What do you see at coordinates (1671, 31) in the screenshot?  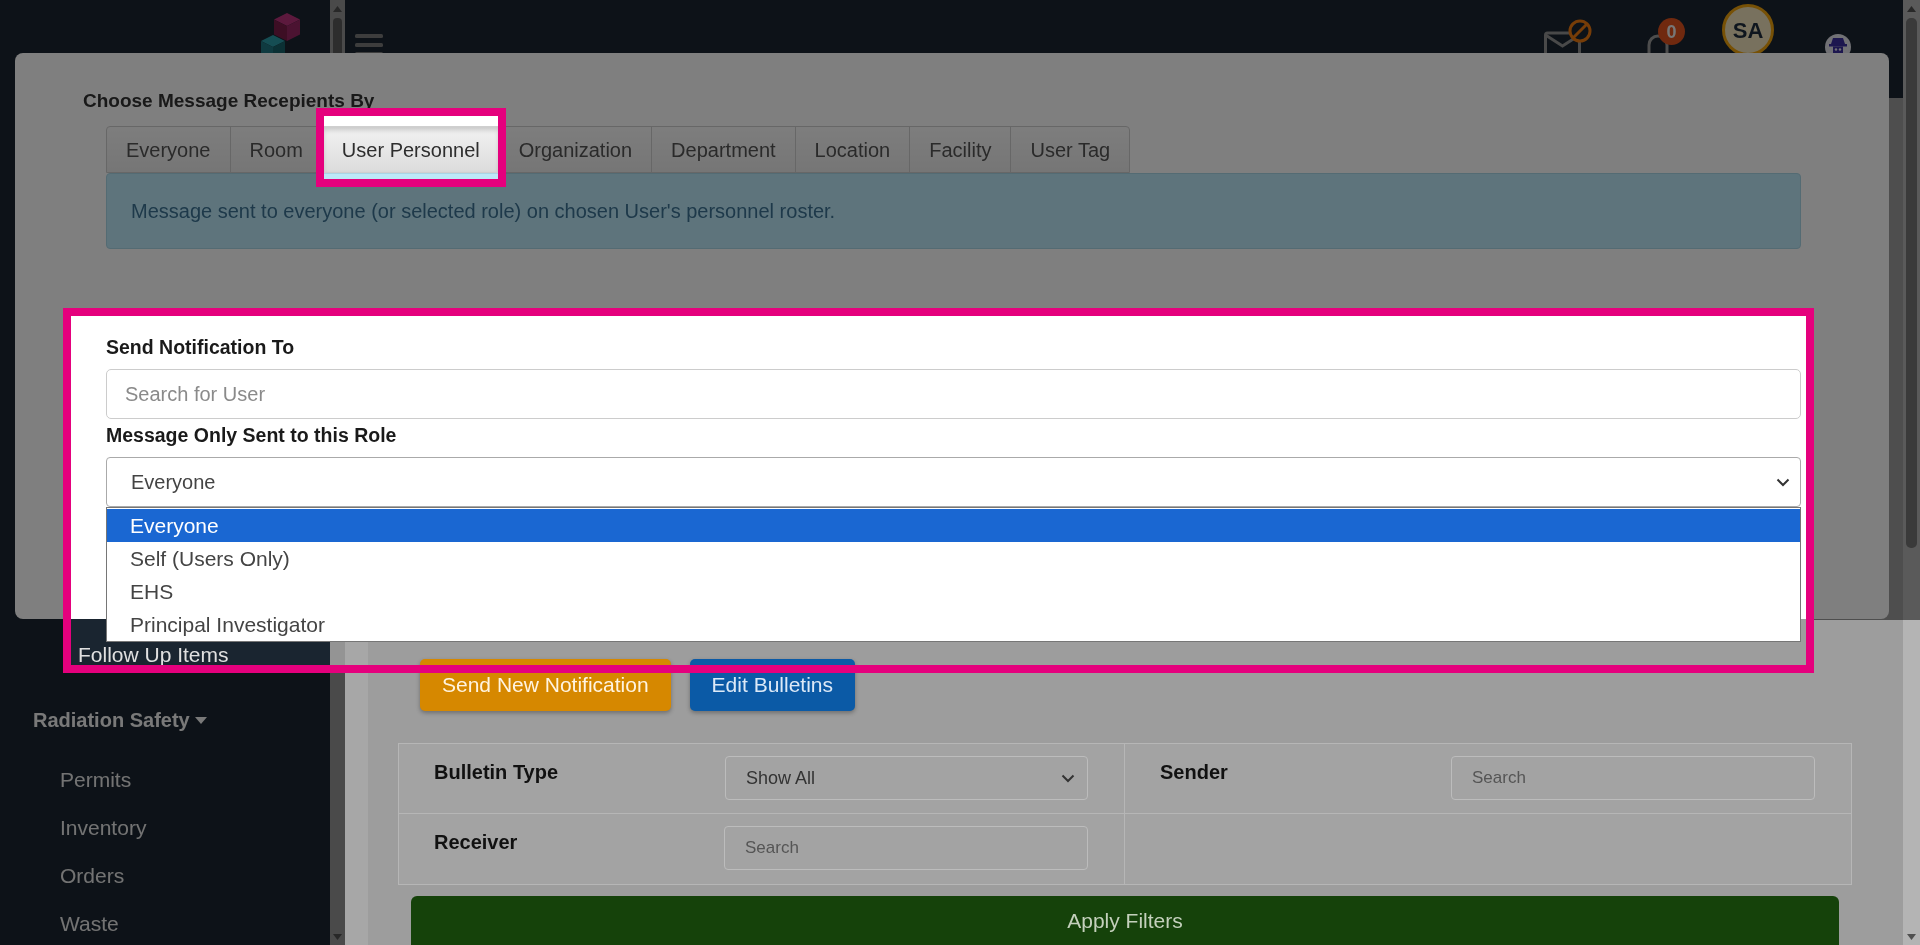 I see `notification-badge: 0` at bounding box center [1671, 31].